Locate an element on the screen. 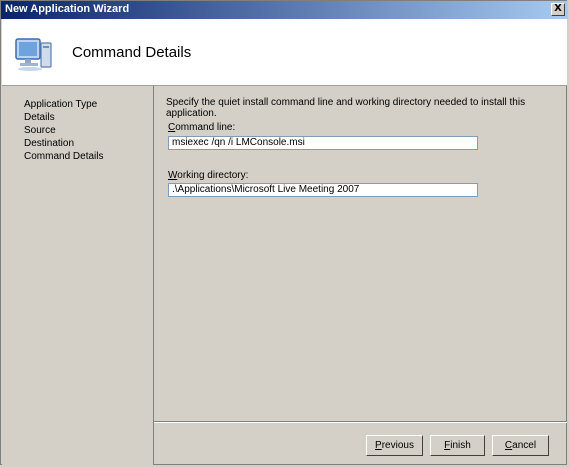  sidebar-item-application-type: Application Type is located at coordinates (61, 104).